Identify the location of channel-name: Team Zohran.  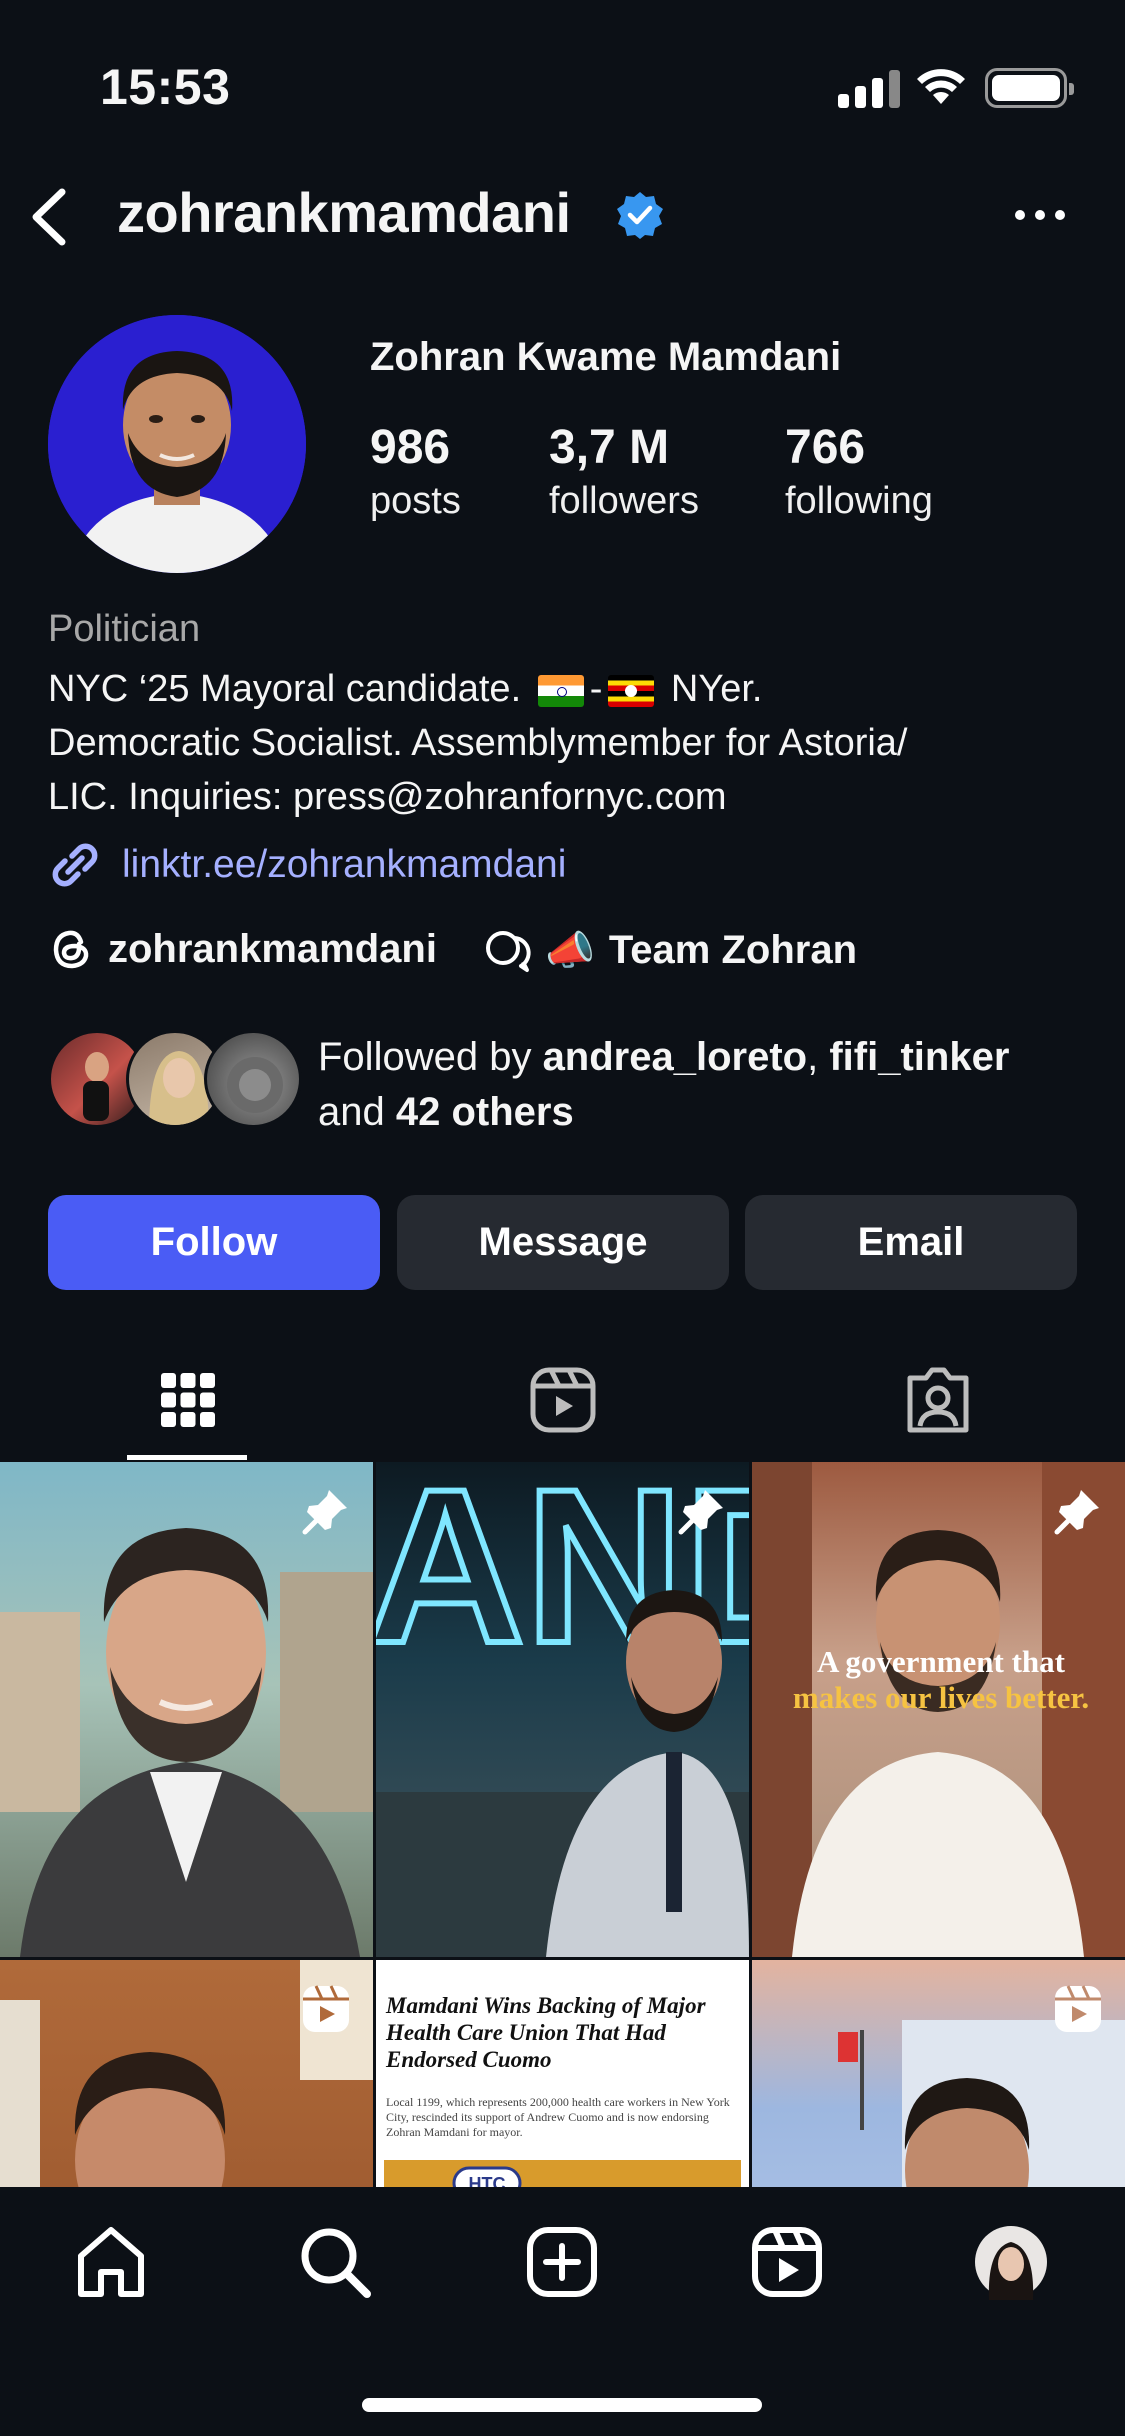
(732, 949).